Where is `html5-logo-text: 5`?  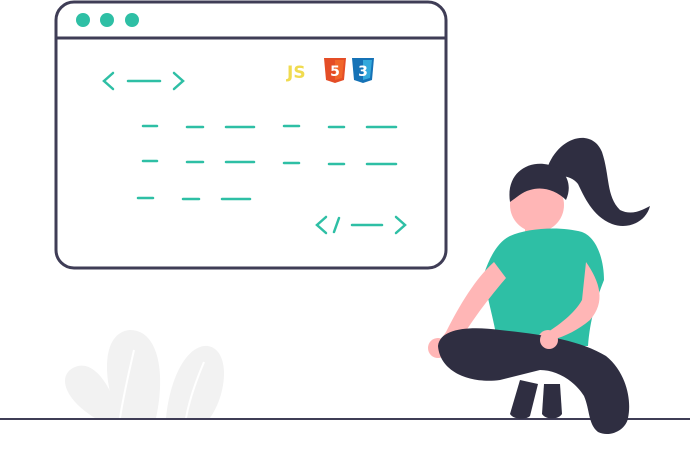 html5-logo-text: 5 is located at coordinates (335, 72).